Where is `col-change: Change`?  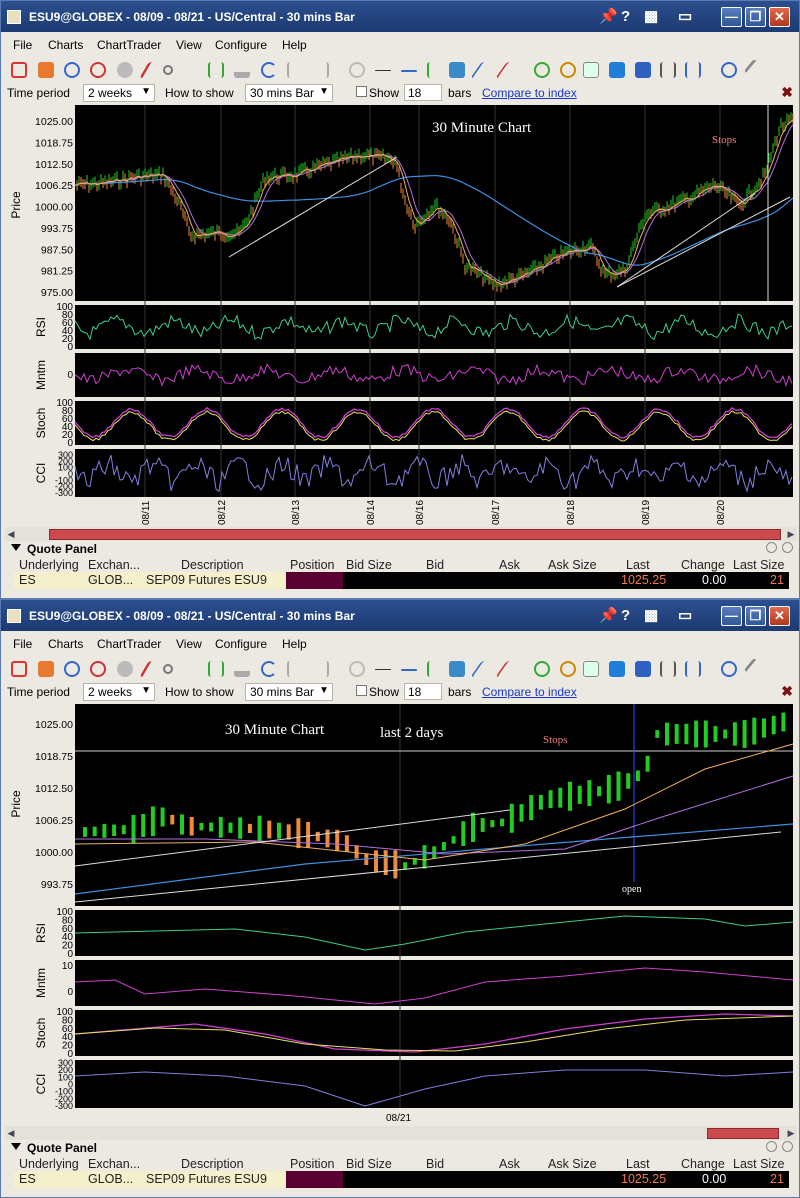 col-change: Change is located at coordinates (703, 1164).